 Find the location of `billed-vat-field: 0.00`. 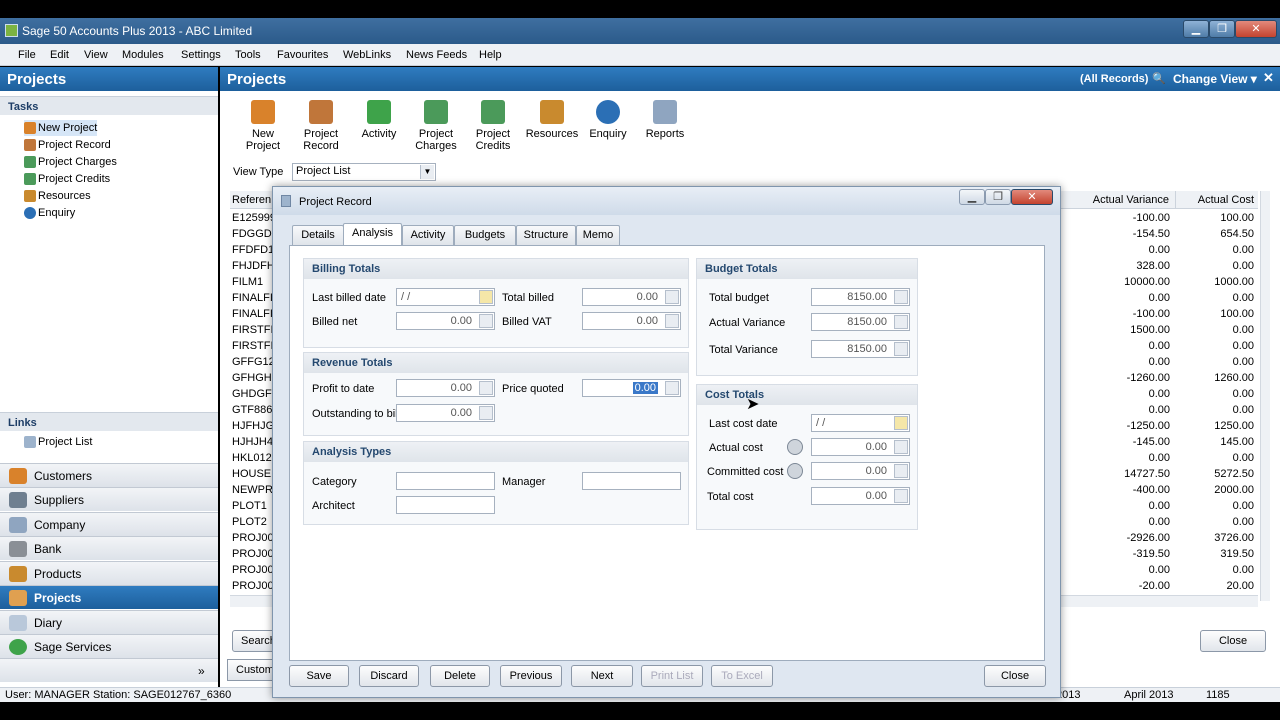

billed-vat-field: 0.00 is located at coordinates (631, 321).